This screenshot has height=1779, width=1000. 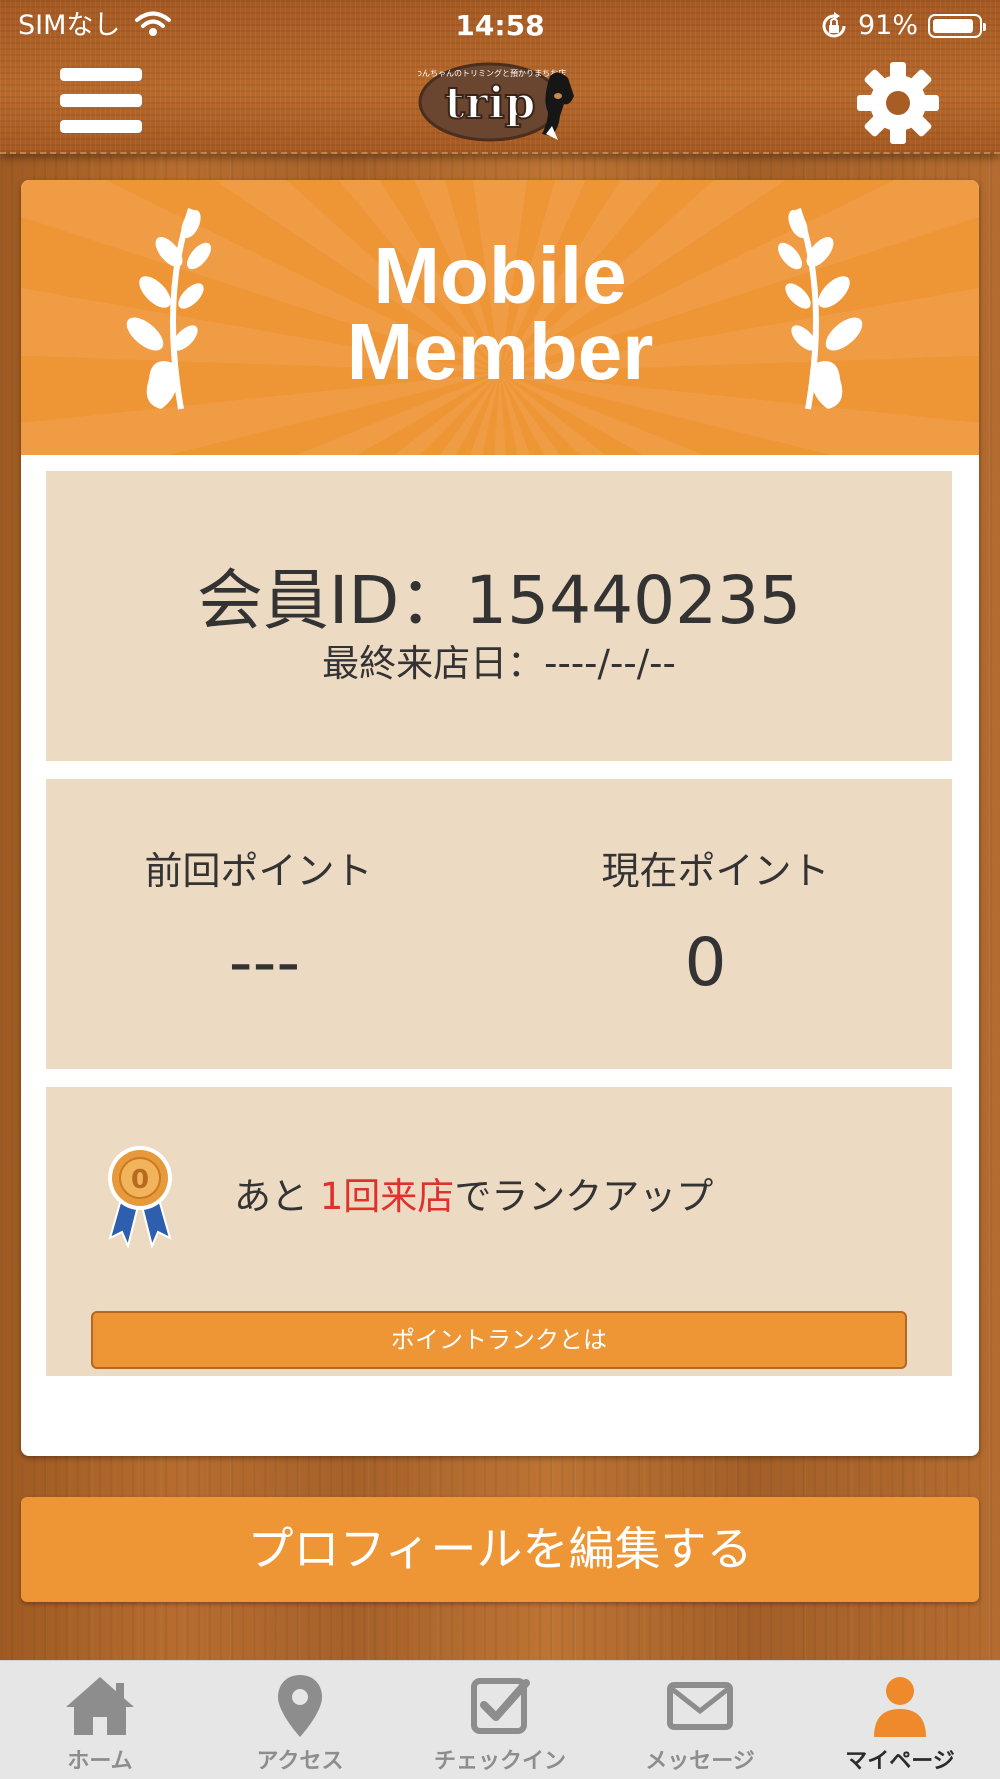 What do you see at coordinates (499, 600) in the screenshot?
I see `member-id: 会員ID：15440235` at bounding box center [499, 600].